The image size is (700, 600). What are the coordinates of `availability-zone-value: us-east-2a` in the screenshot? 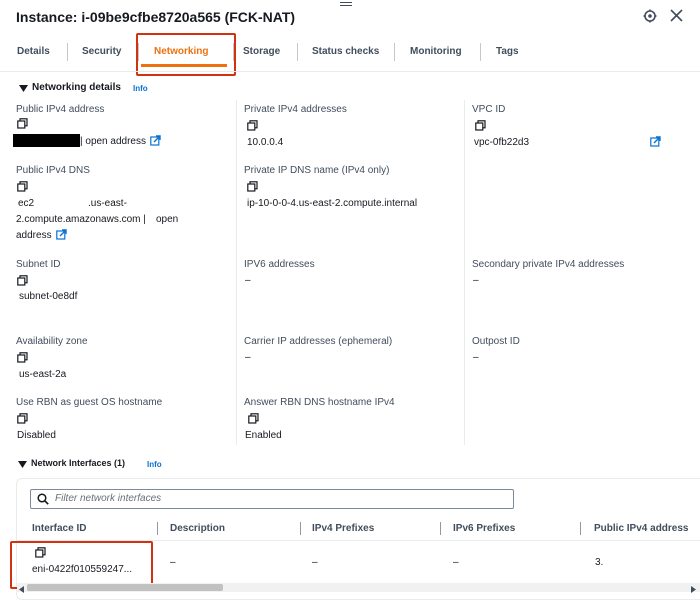 It's located at (43, 374).